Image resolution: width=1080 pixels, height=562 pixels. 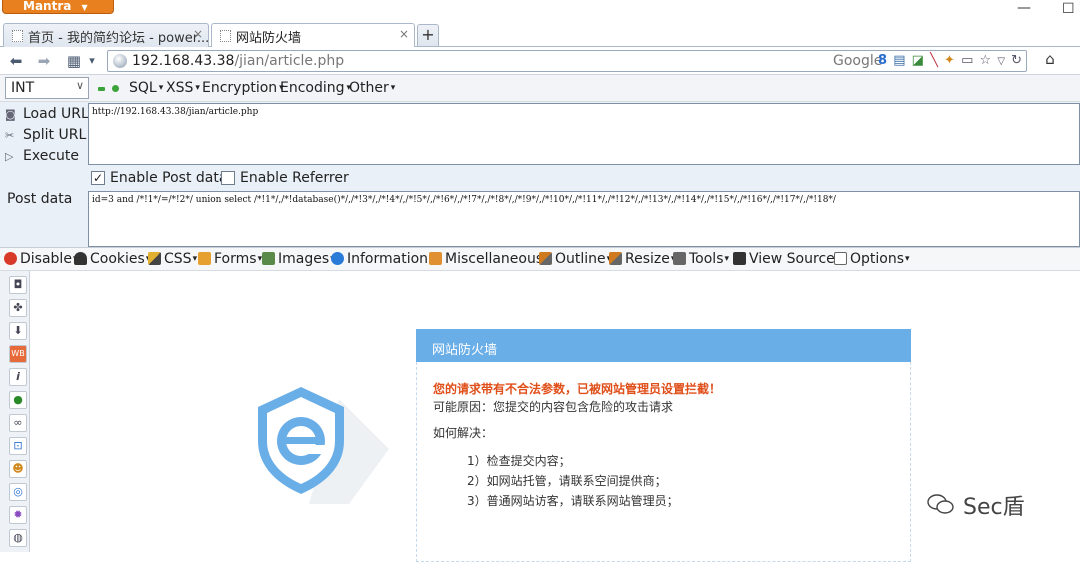 What do you see at coordinates (575, 259) in the screenshot?
I see `outline-menu: Outline▾` at bounding box center [575, 259].